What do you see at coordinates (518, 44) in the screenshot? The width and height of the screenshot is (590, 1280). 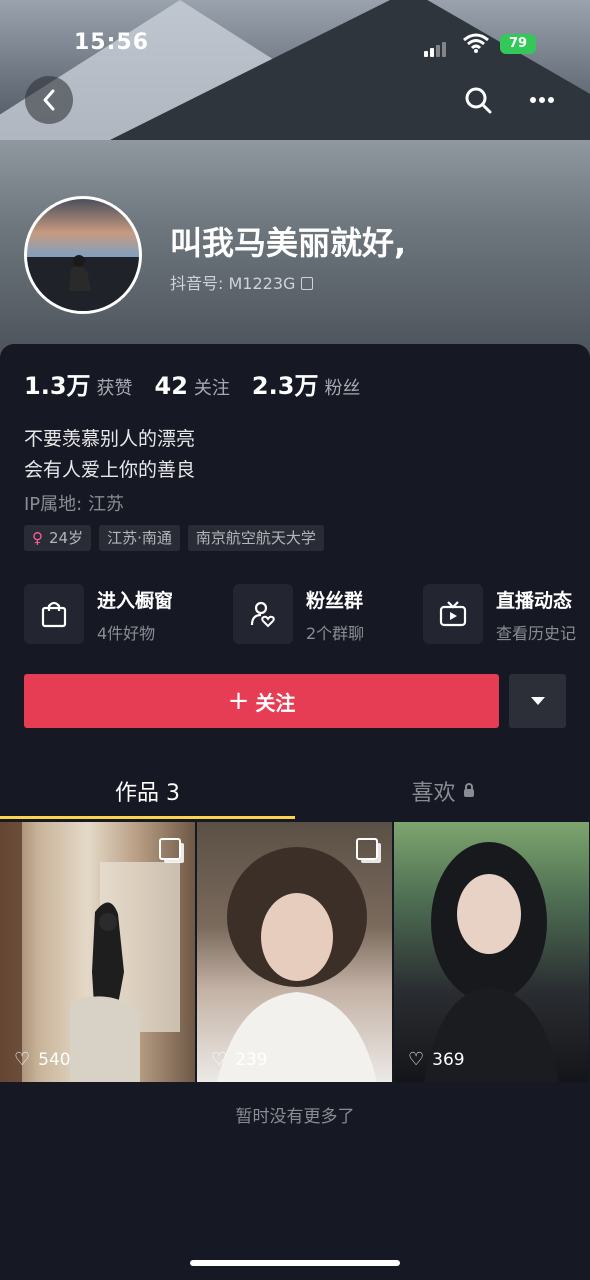 I see `battery-indicator: 79` at bounding box center [518, 44].